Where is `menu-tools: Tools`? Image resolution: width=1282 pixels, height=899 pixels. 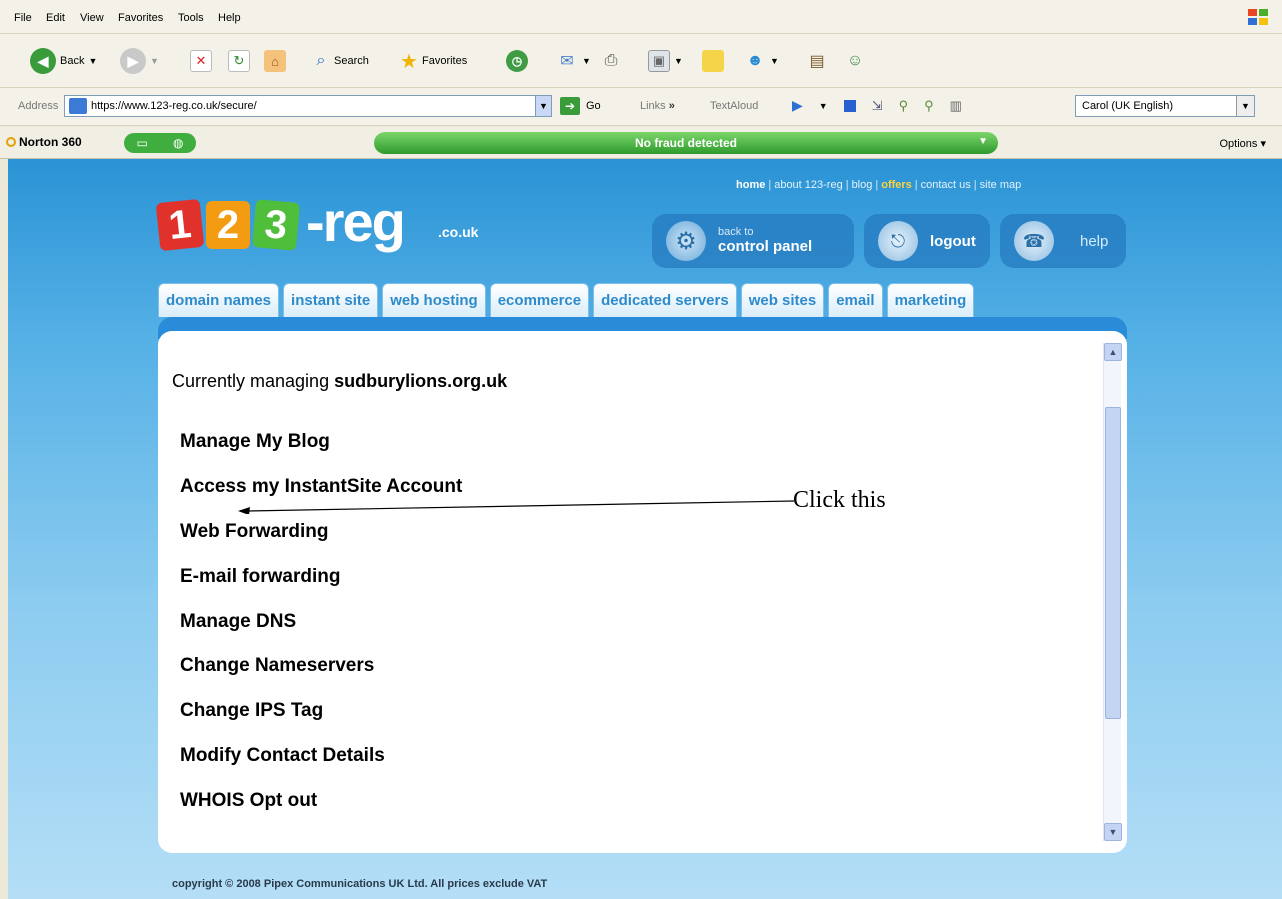
menu-tools: Tools is located at coordinates (191, 18).